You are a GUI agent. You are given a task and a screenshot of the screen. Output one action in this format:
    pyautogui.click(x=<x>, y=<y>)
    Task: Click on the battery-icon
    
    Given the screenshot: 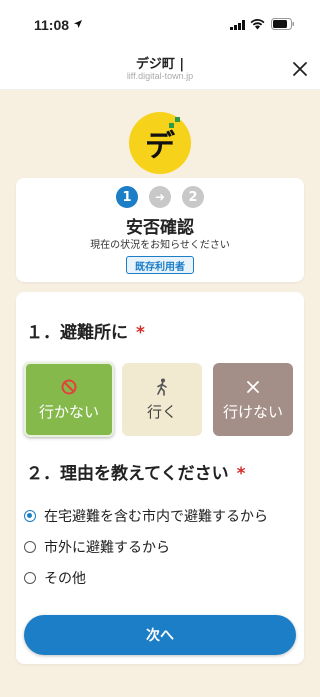 What is the action you would take?
    pyautogui.click(x=282, y=24)
    